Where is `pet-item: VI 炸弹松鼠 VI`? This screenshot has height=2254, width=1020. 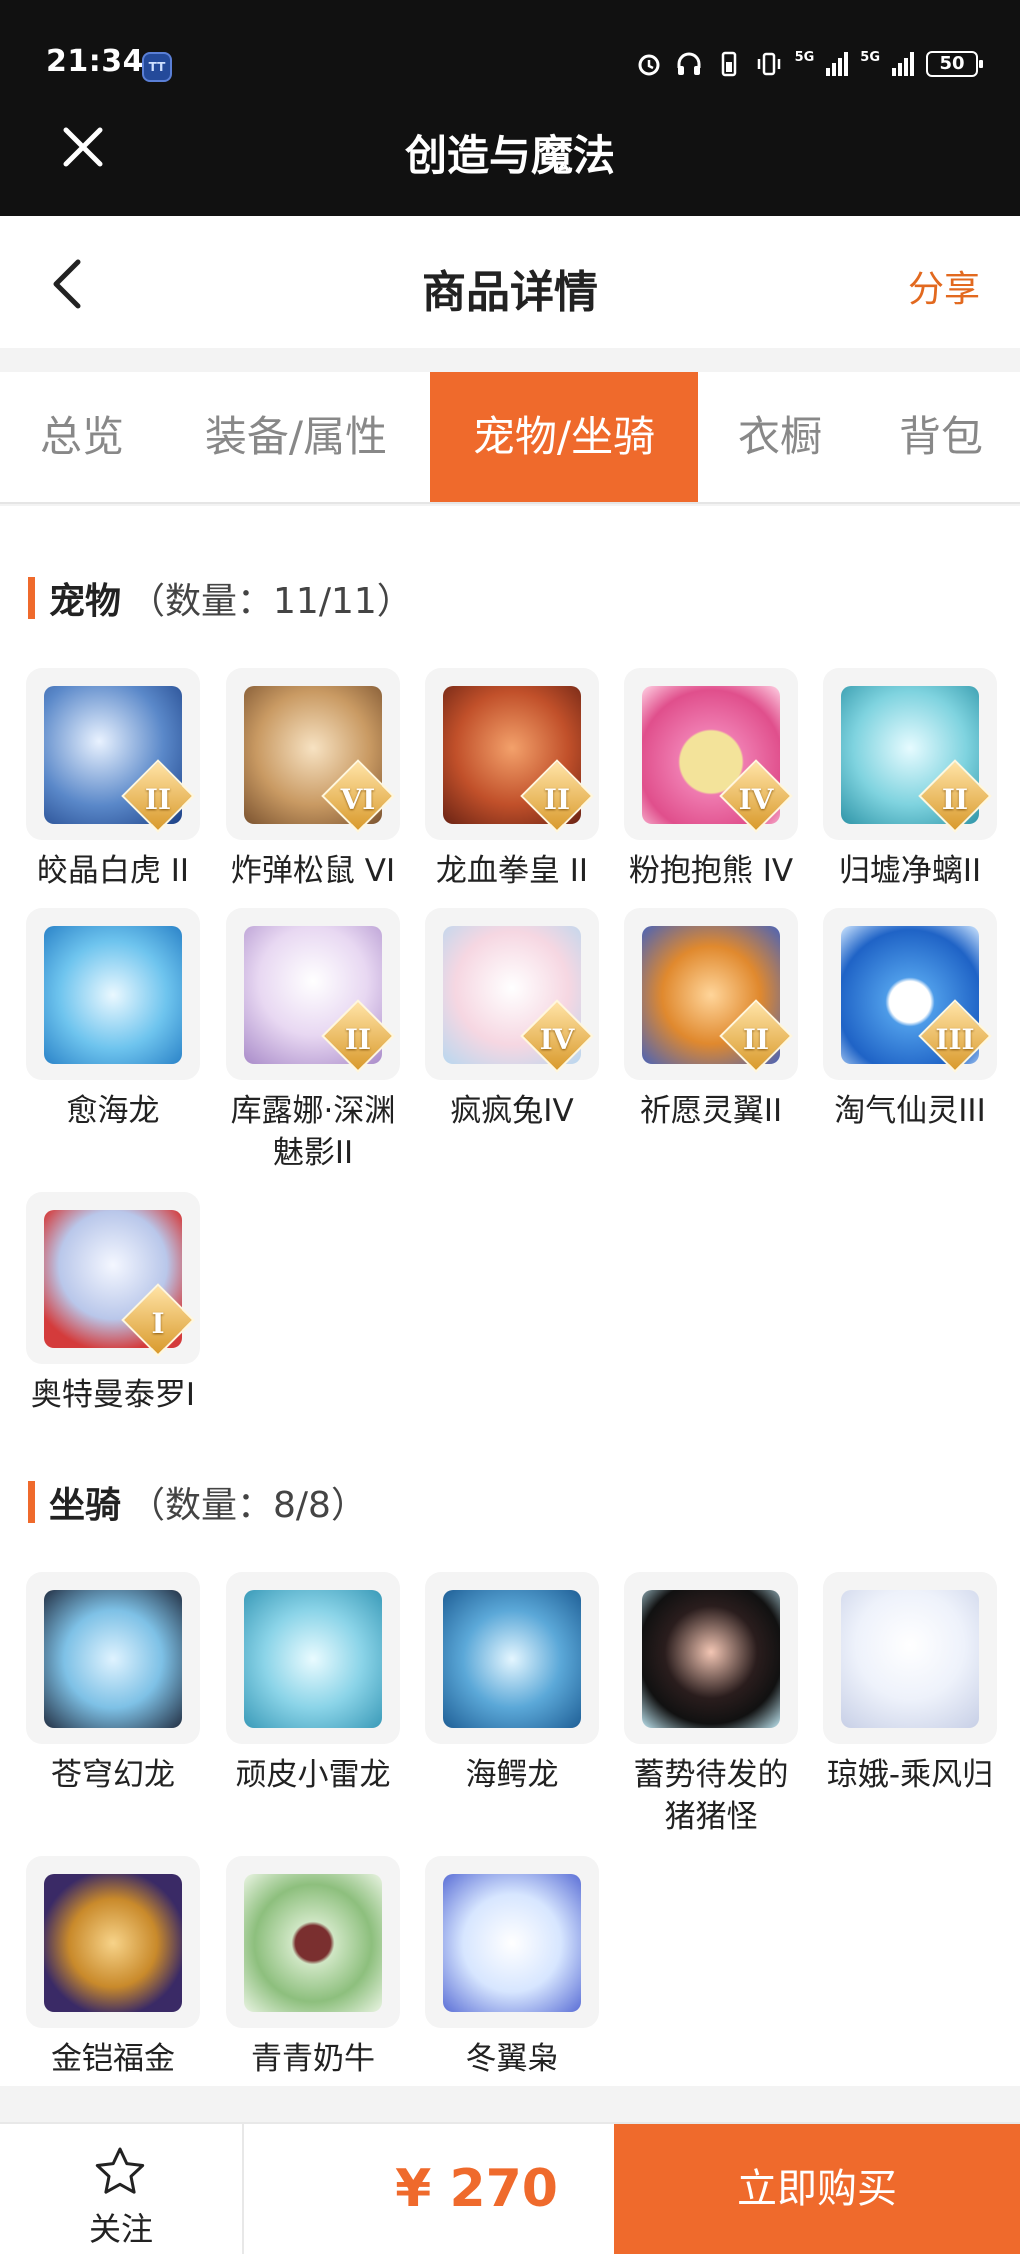 pet-item: VI 炸弹松鼠 VI is located at coordinates (313, 780).